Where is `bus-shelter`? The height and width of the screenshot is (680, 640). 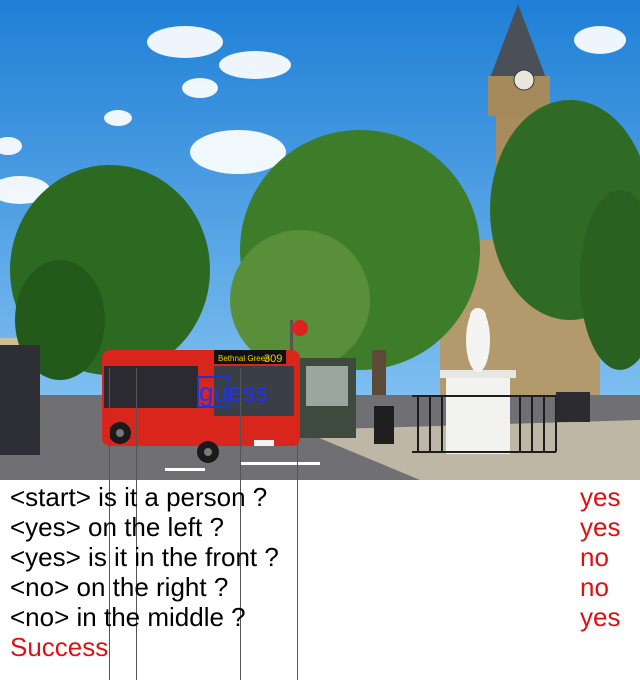 bus-shelter is located at coordinates (327, 398).